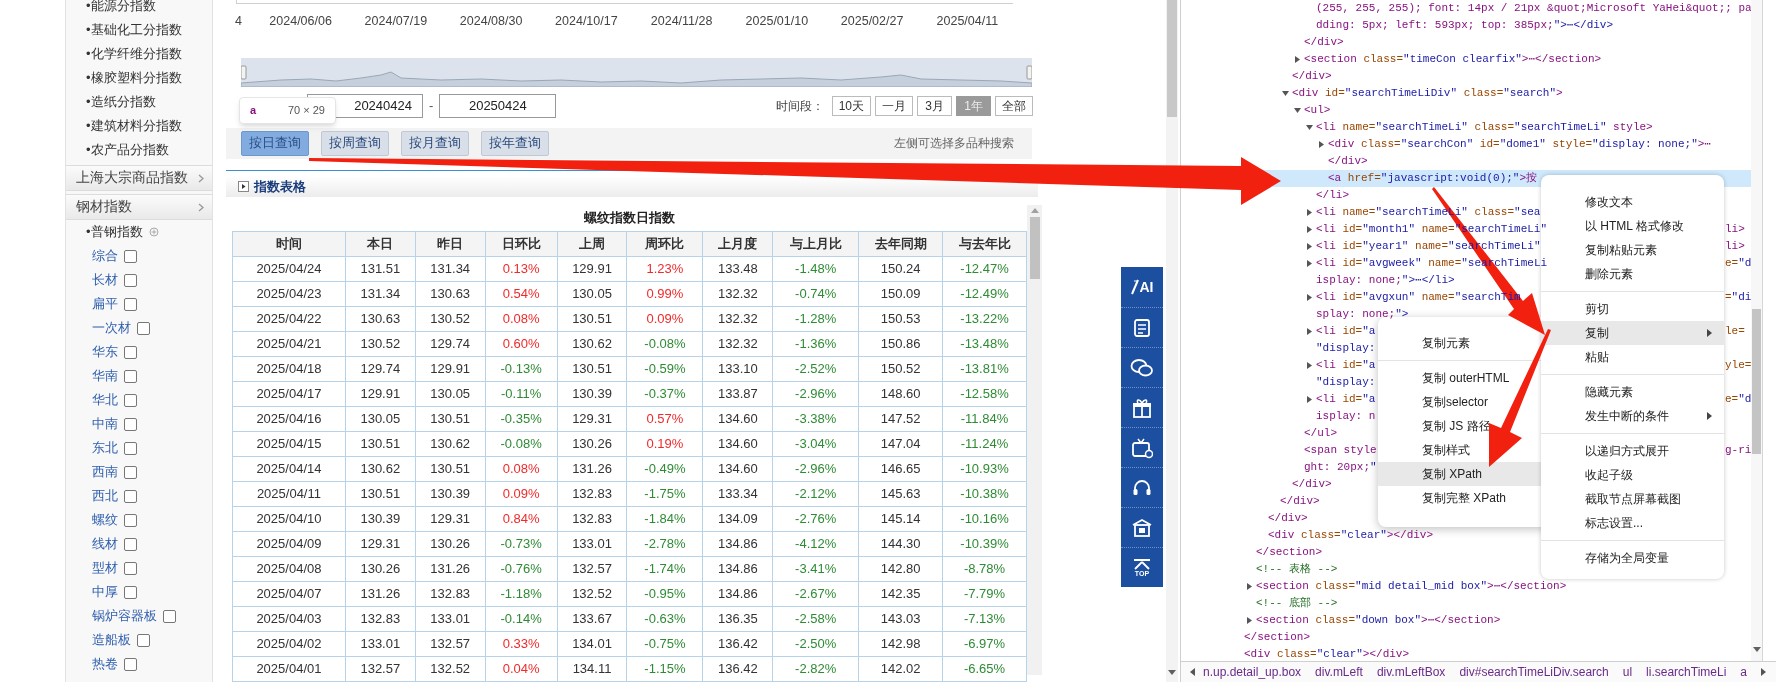 The image size is (1776, 682). I want to click on expand-icon, so click(243, 187).